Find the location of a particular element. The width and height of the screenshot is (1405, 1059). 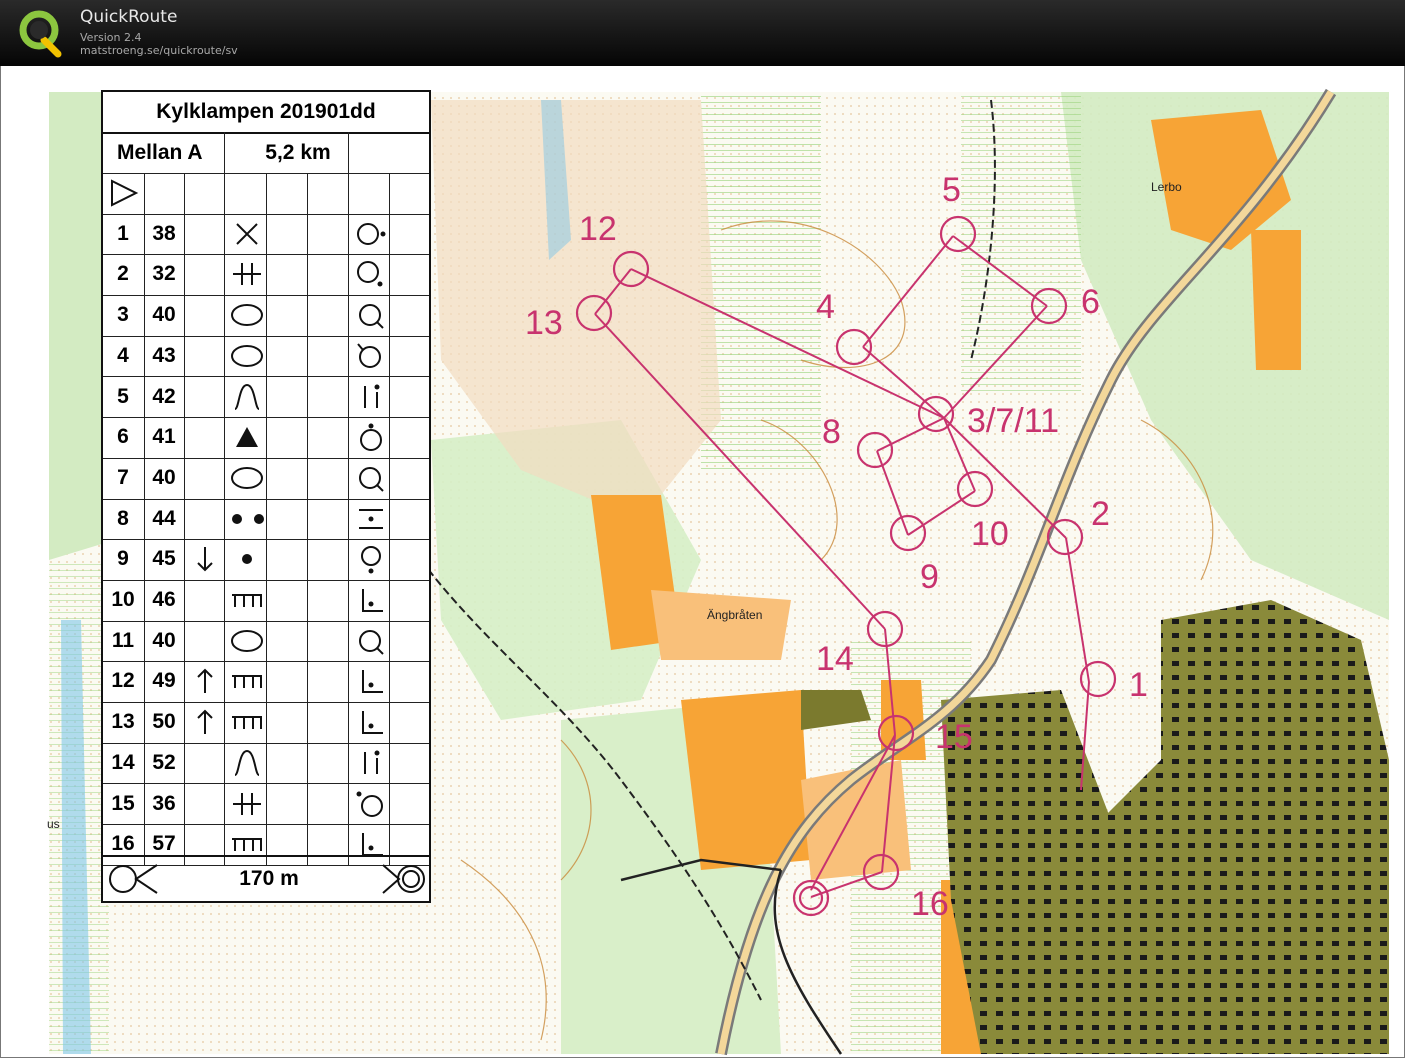

control-code: 36 is located at coordinates (164, 803).